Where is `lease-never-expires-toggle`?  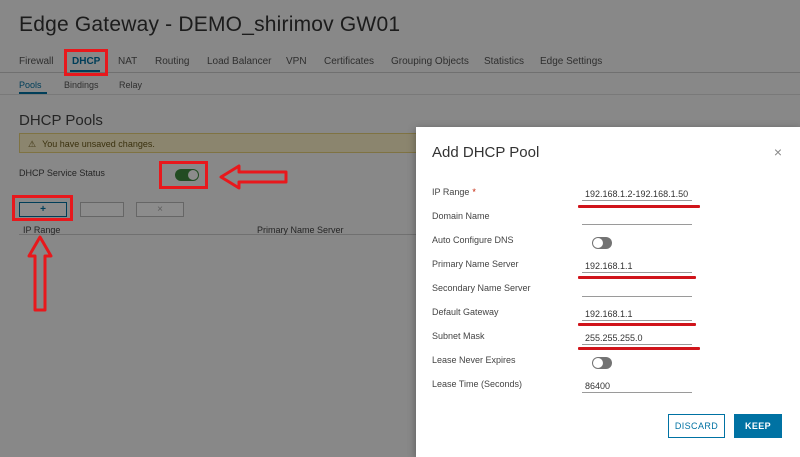
lease-never-expires-toggle is located at coordinates (602, 363).